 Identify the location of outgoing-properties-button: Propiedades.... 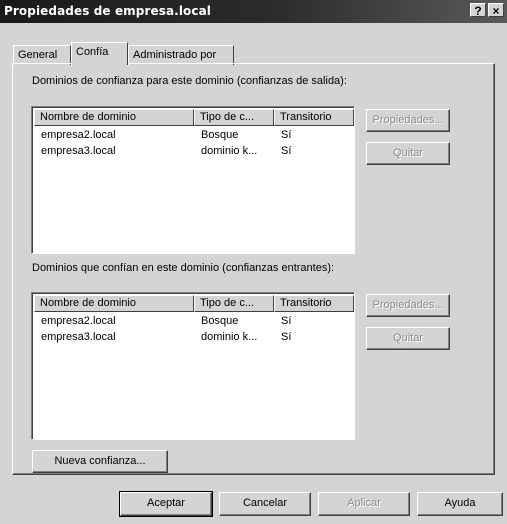
(408, 120).